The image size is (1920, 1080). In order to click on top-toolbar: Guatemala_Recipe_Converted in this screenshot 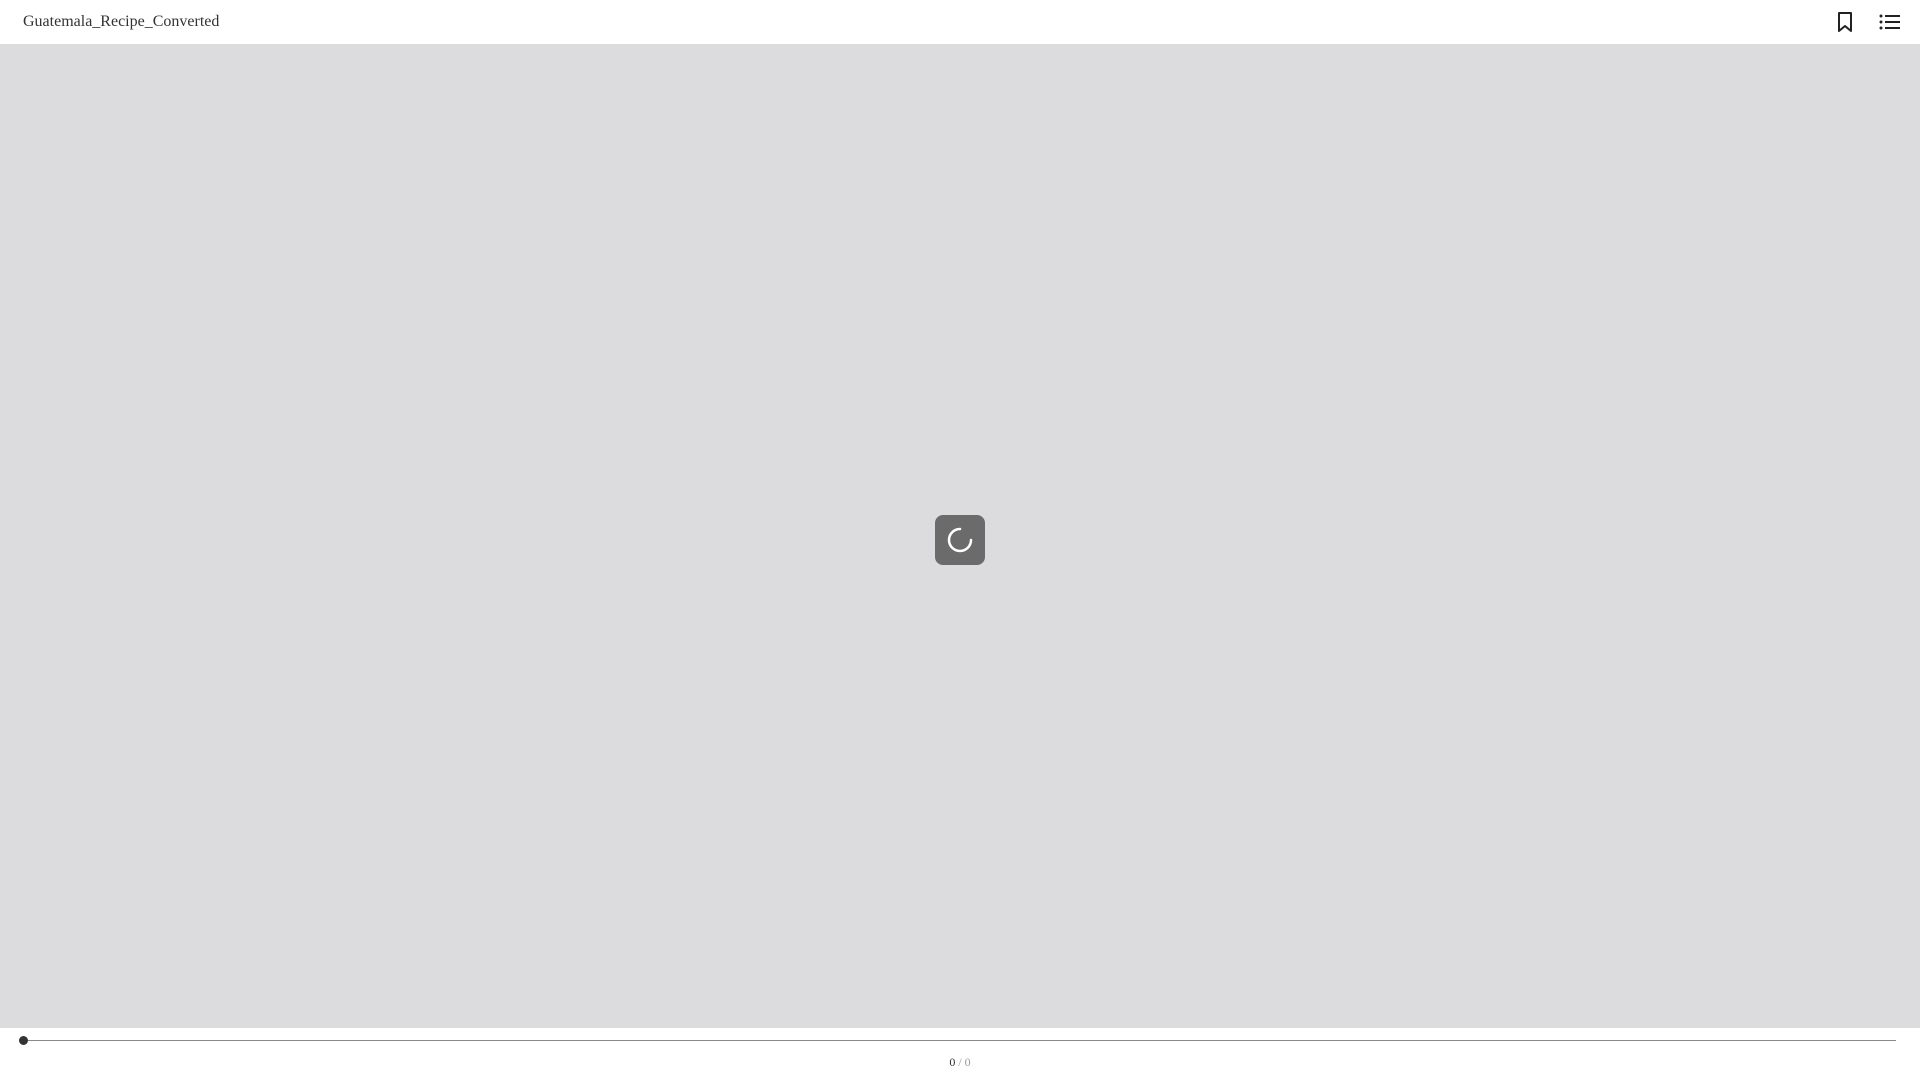, I will do `click(960, 22)`.